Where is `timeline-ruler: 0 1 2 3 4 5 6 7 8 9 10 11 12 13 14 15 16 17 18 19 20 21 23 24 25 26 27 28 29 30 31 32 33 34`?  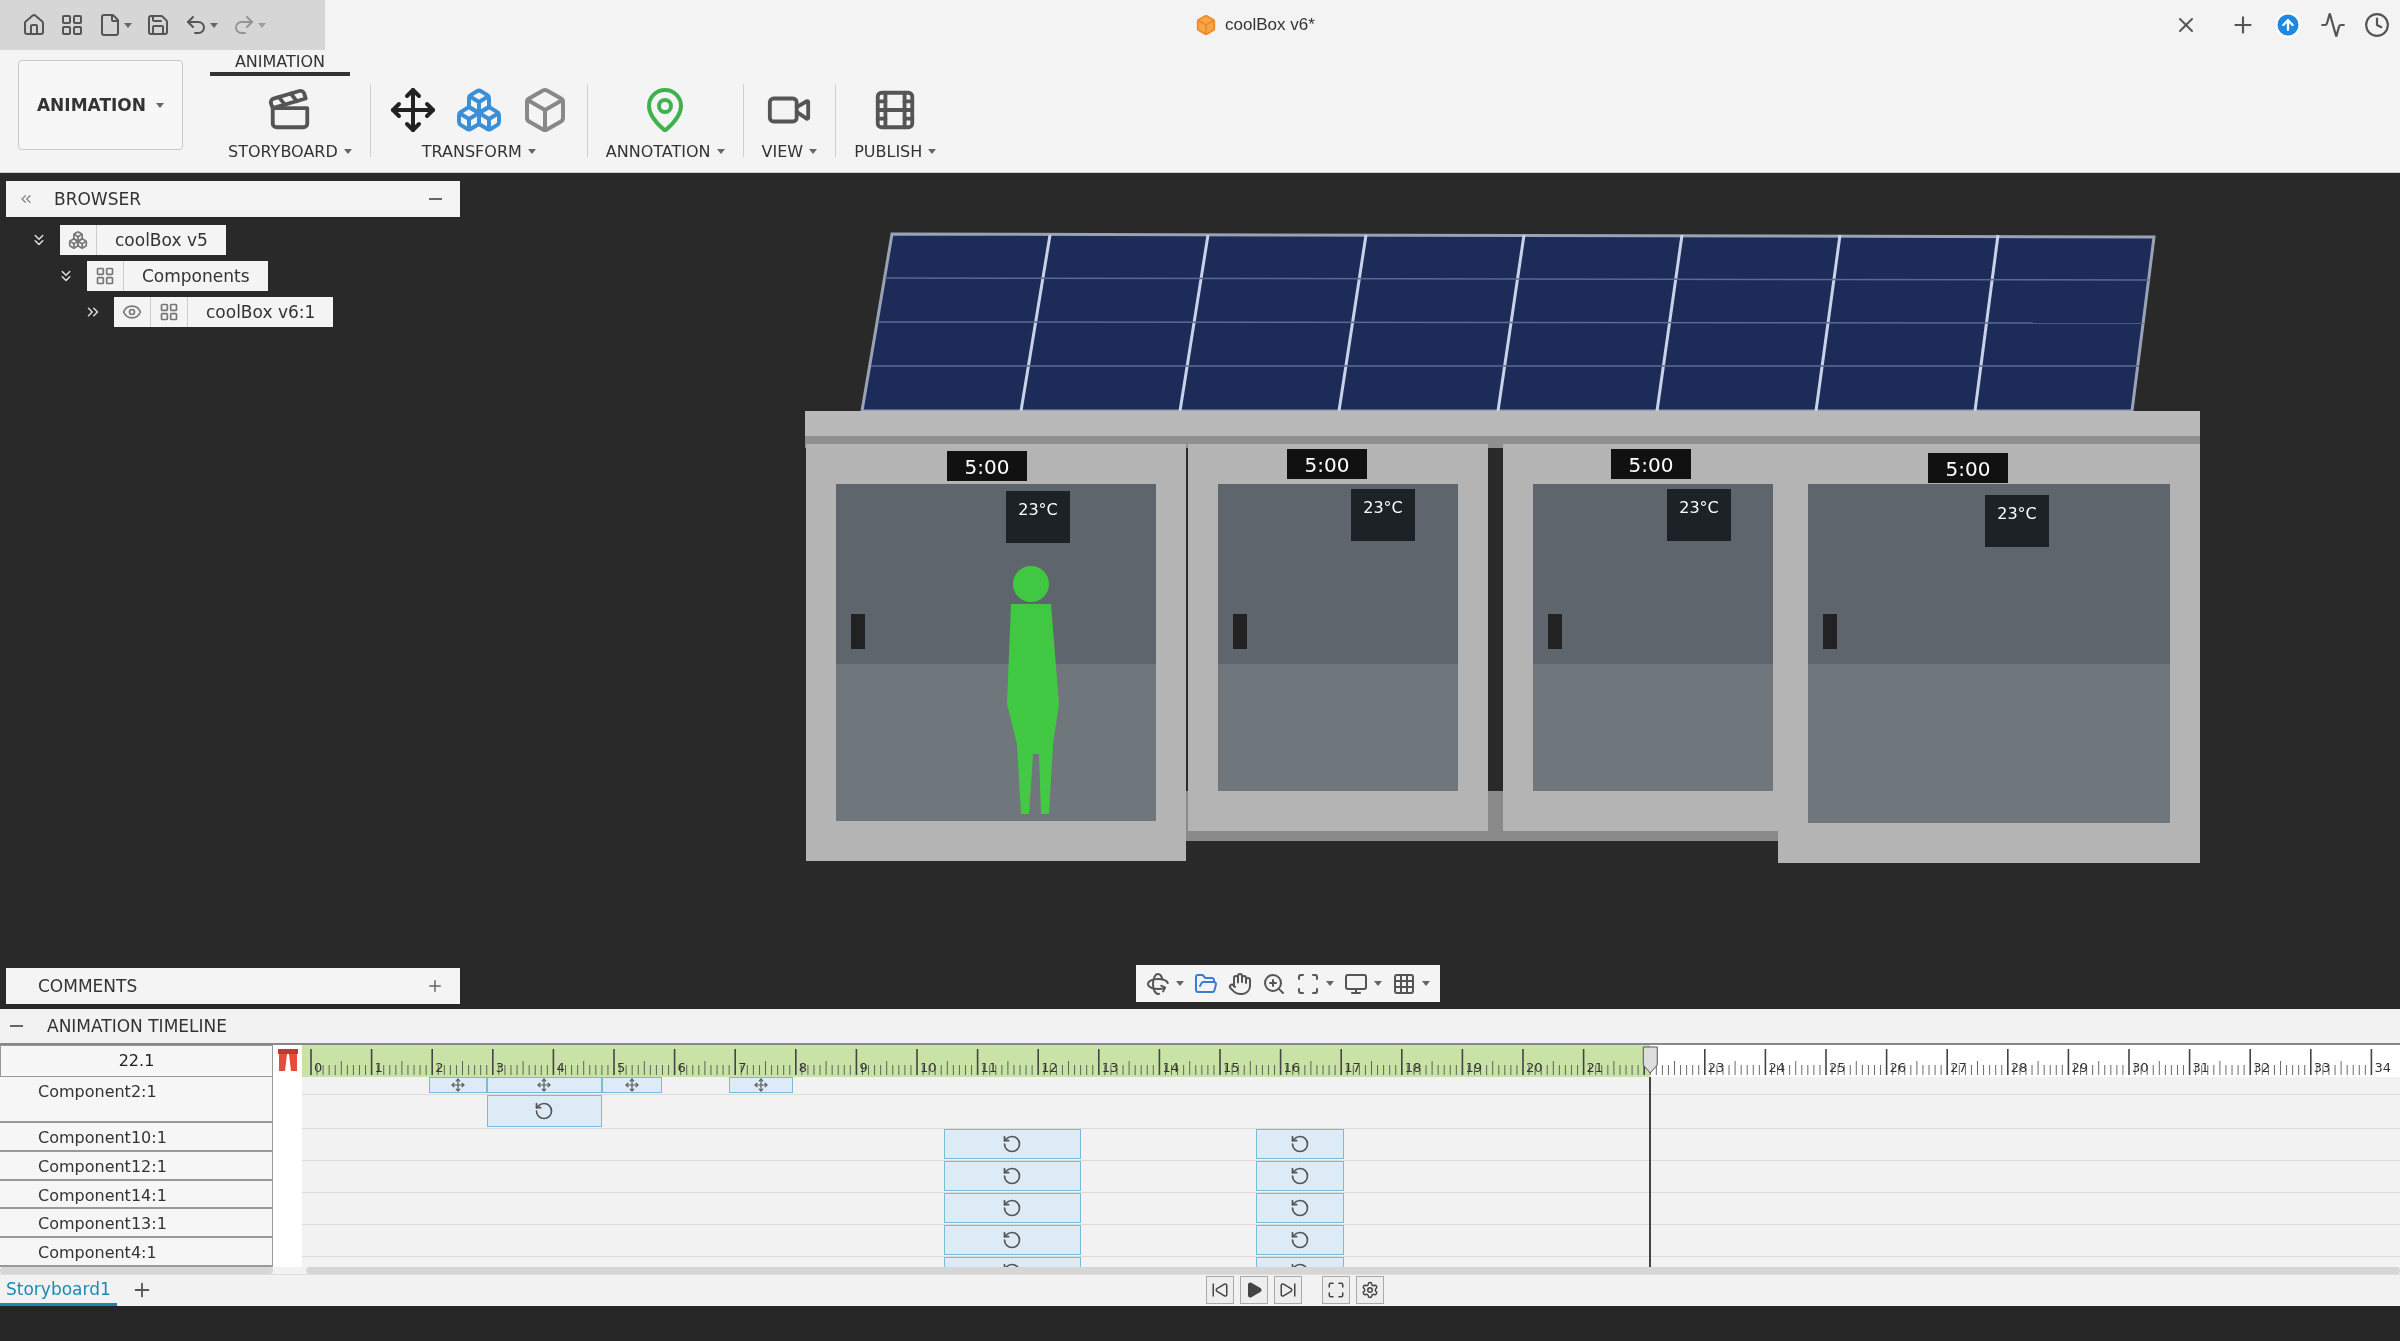
timeline-ruler: 0 1 2 3 4 5 6 7 8 9 10 11 12 13 14 15 16 17 18 19 20 21 23 24 25 26 27 28 29 30 31 32 33 34 is located at coordinates (1351, 1060).